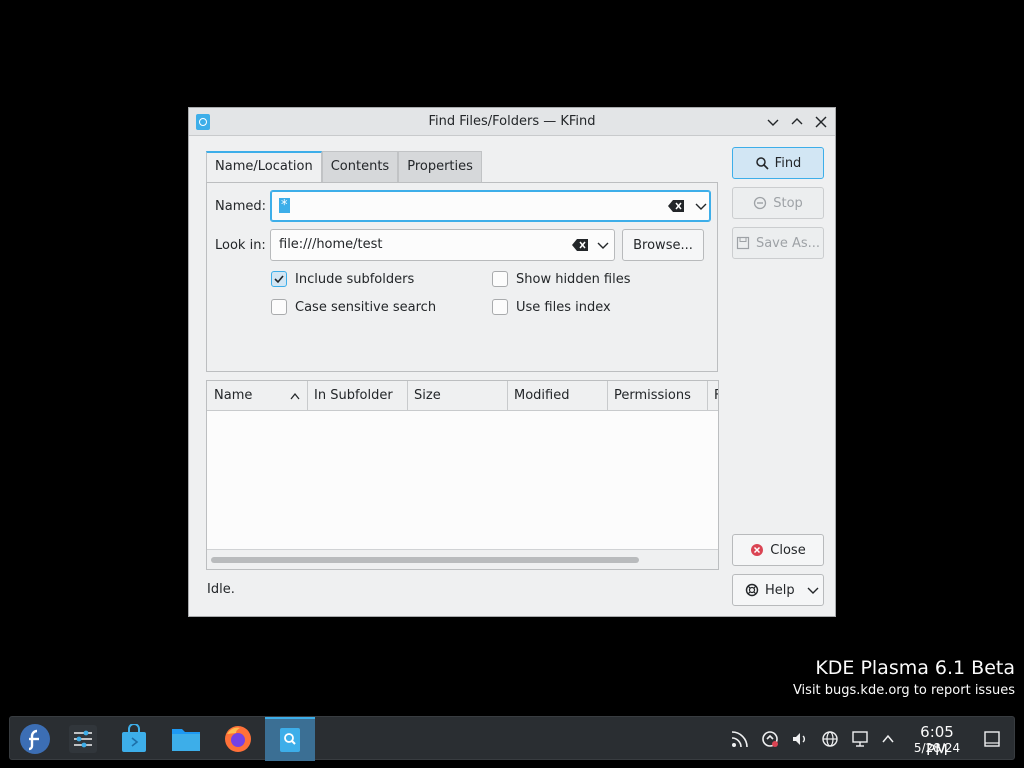 The width and height of the screenshot is (1024, 768). I want to click on tab-contents: Contents, so click(360, 167).